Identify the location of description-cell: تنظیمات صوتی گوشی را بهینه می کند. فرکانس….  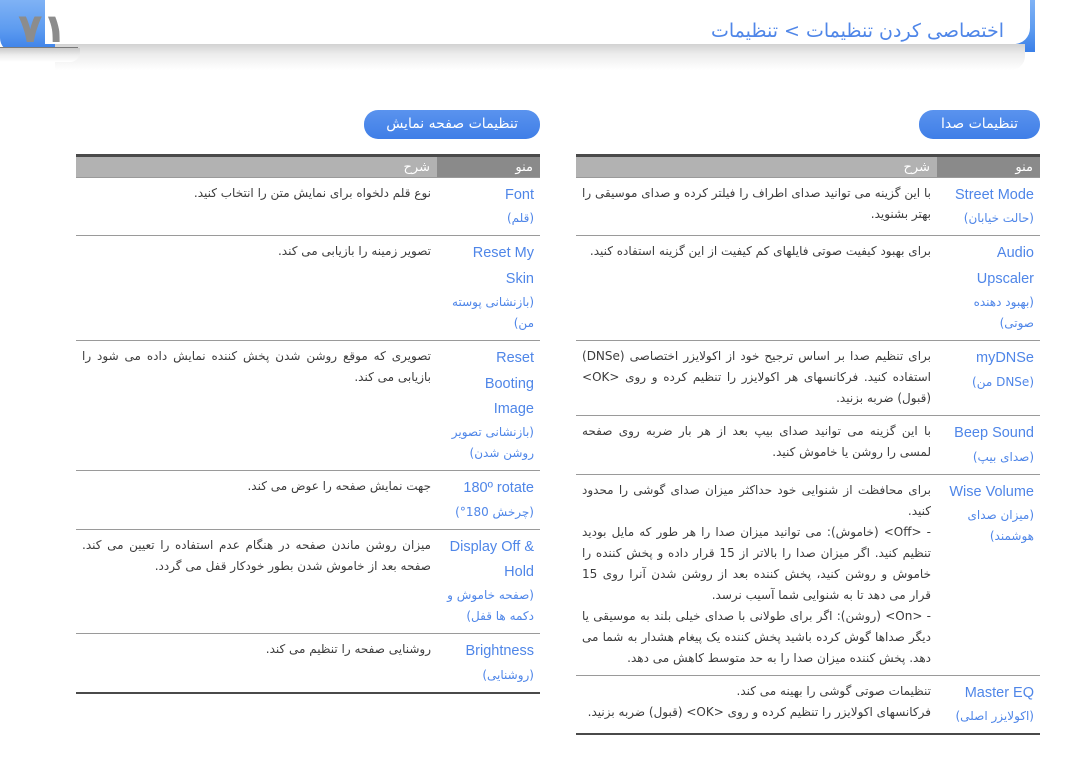
(756, 704).